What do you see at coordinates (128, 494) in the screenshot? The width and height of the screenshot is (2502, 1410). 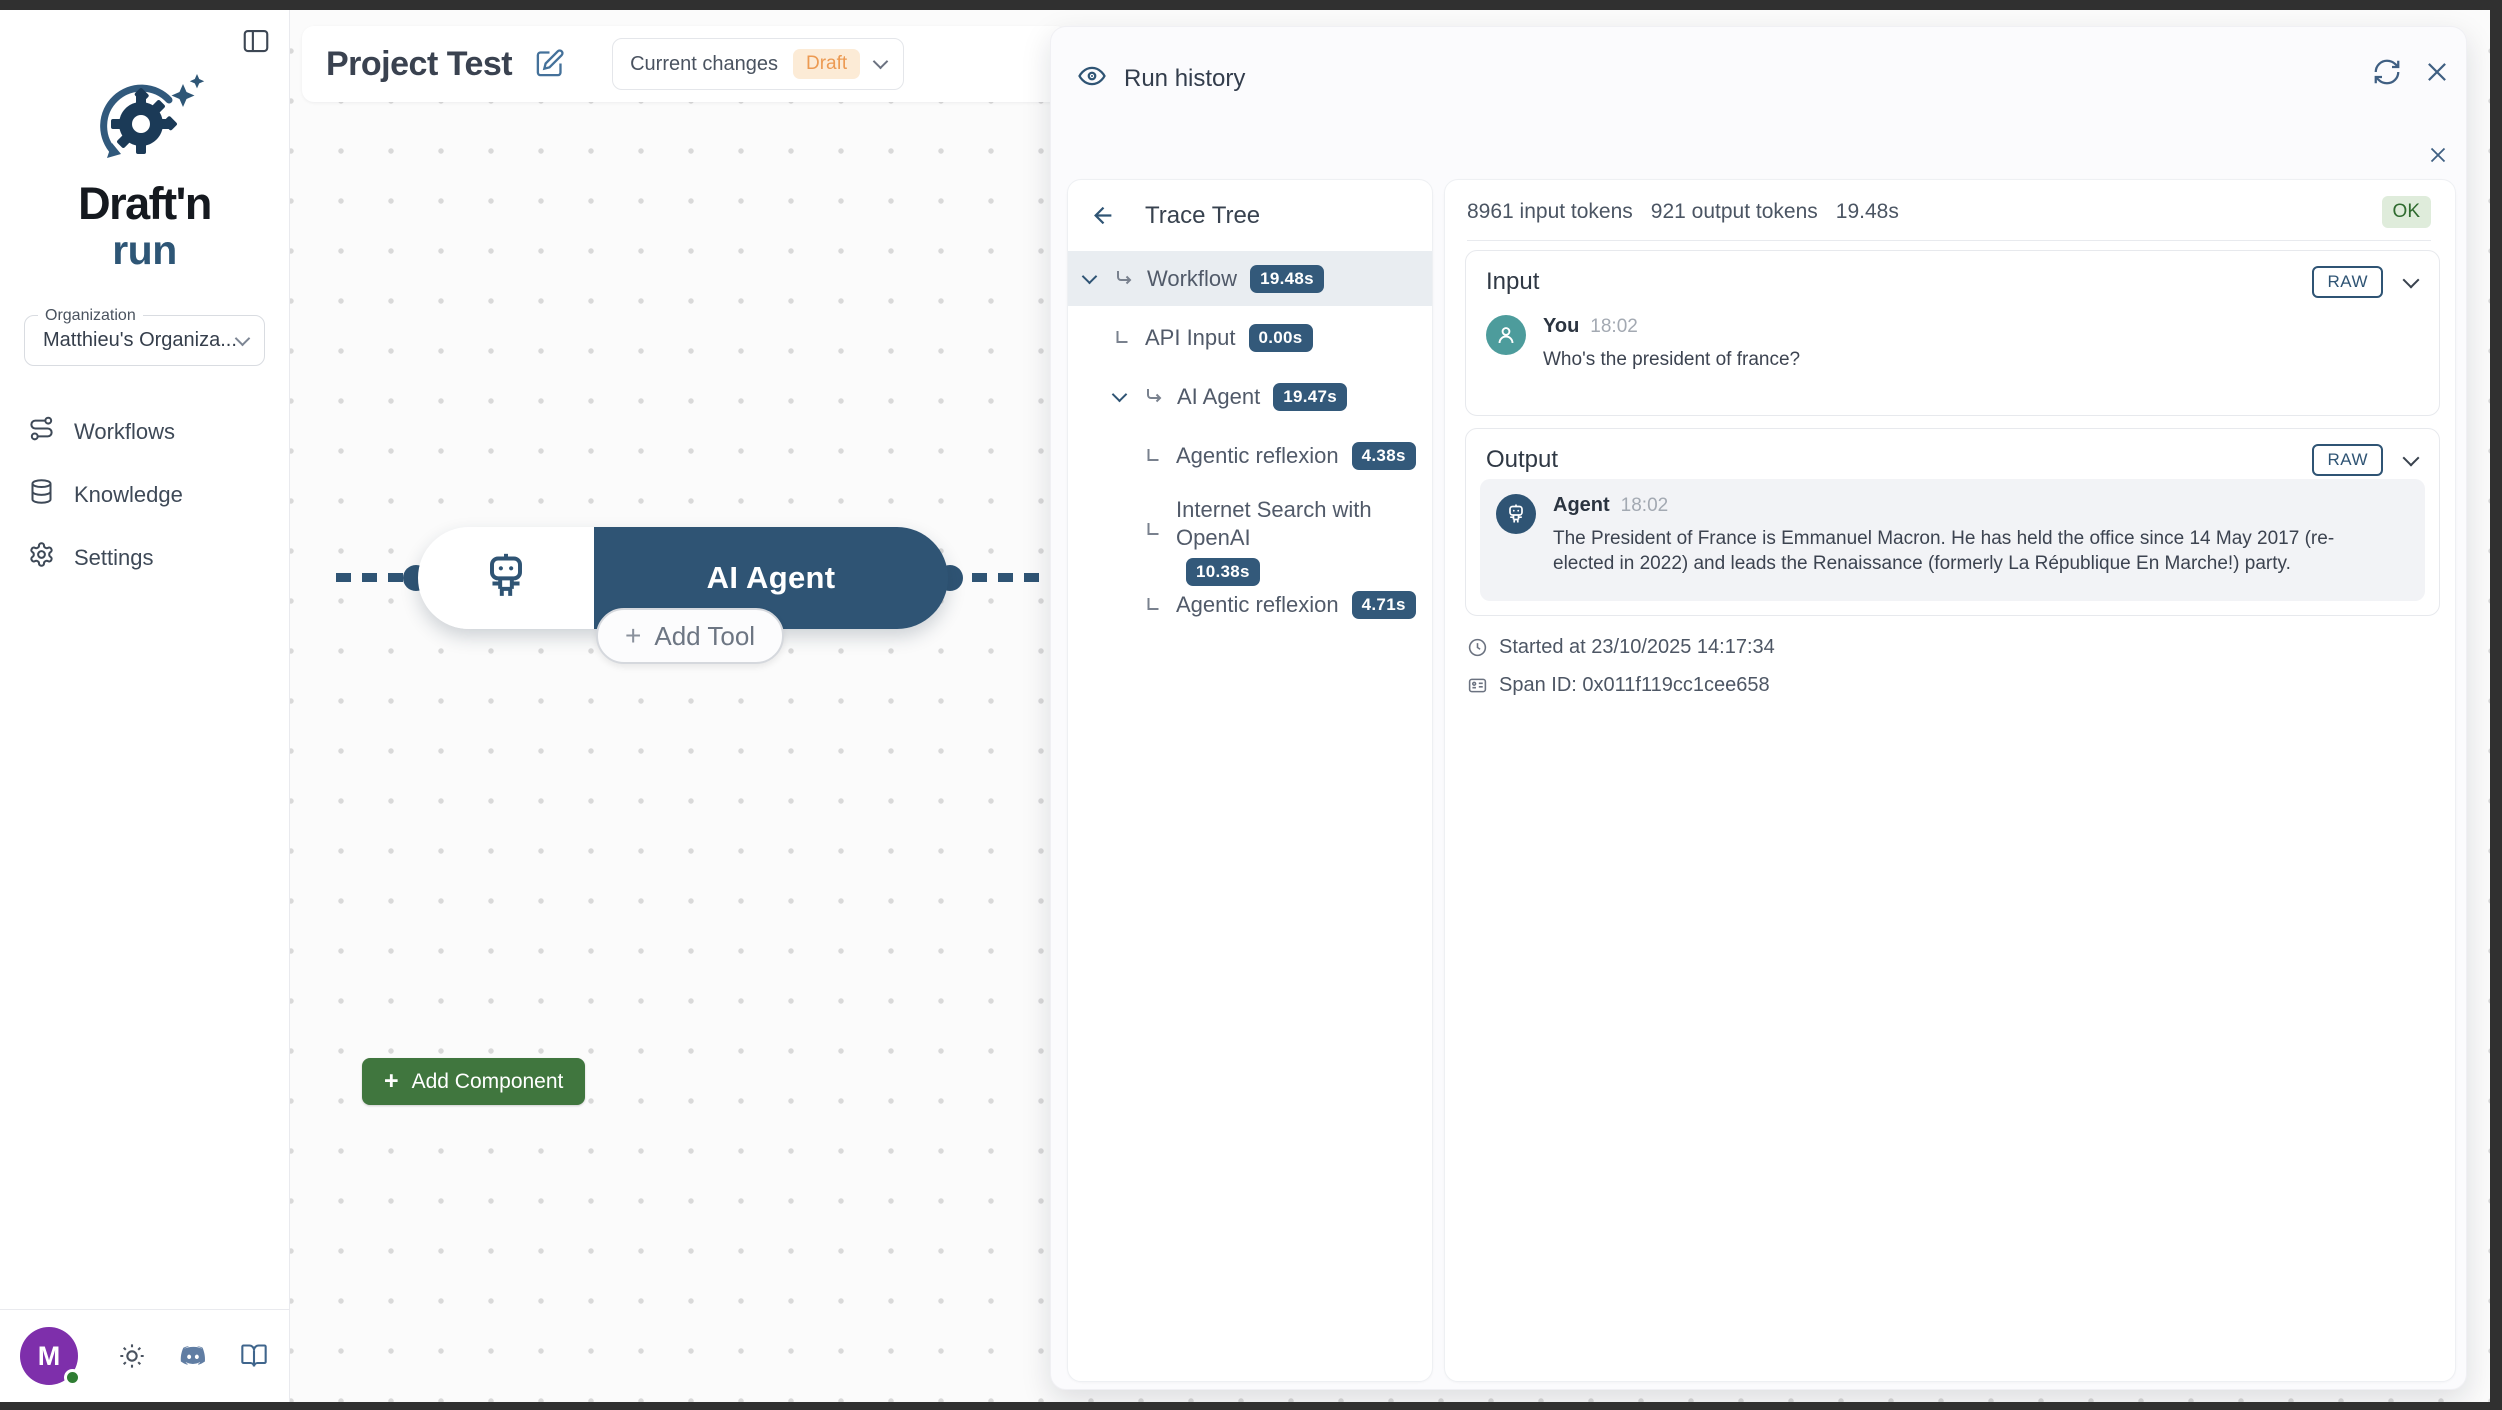 I see `sidebar-item-label: Knowledge` at bounding box center [128, 494].